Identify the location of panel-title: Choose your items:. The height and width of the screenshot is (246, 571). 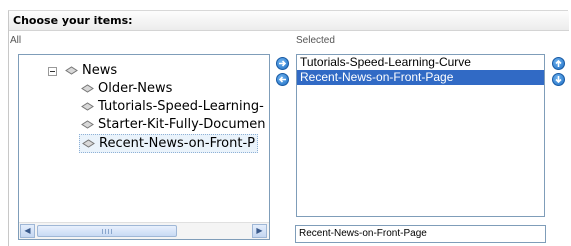
(73, 20).